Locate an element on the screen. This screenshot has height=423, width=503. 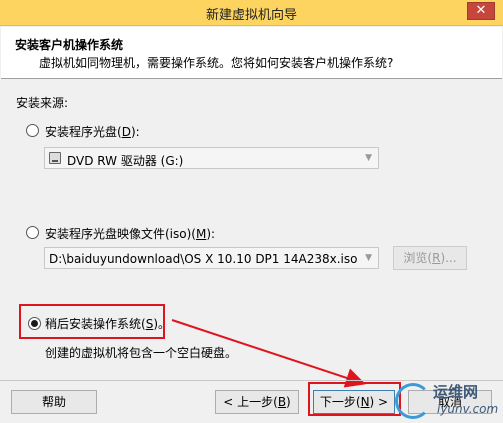
back-button: < 上一步(B) is located at coordinates (257, 402).